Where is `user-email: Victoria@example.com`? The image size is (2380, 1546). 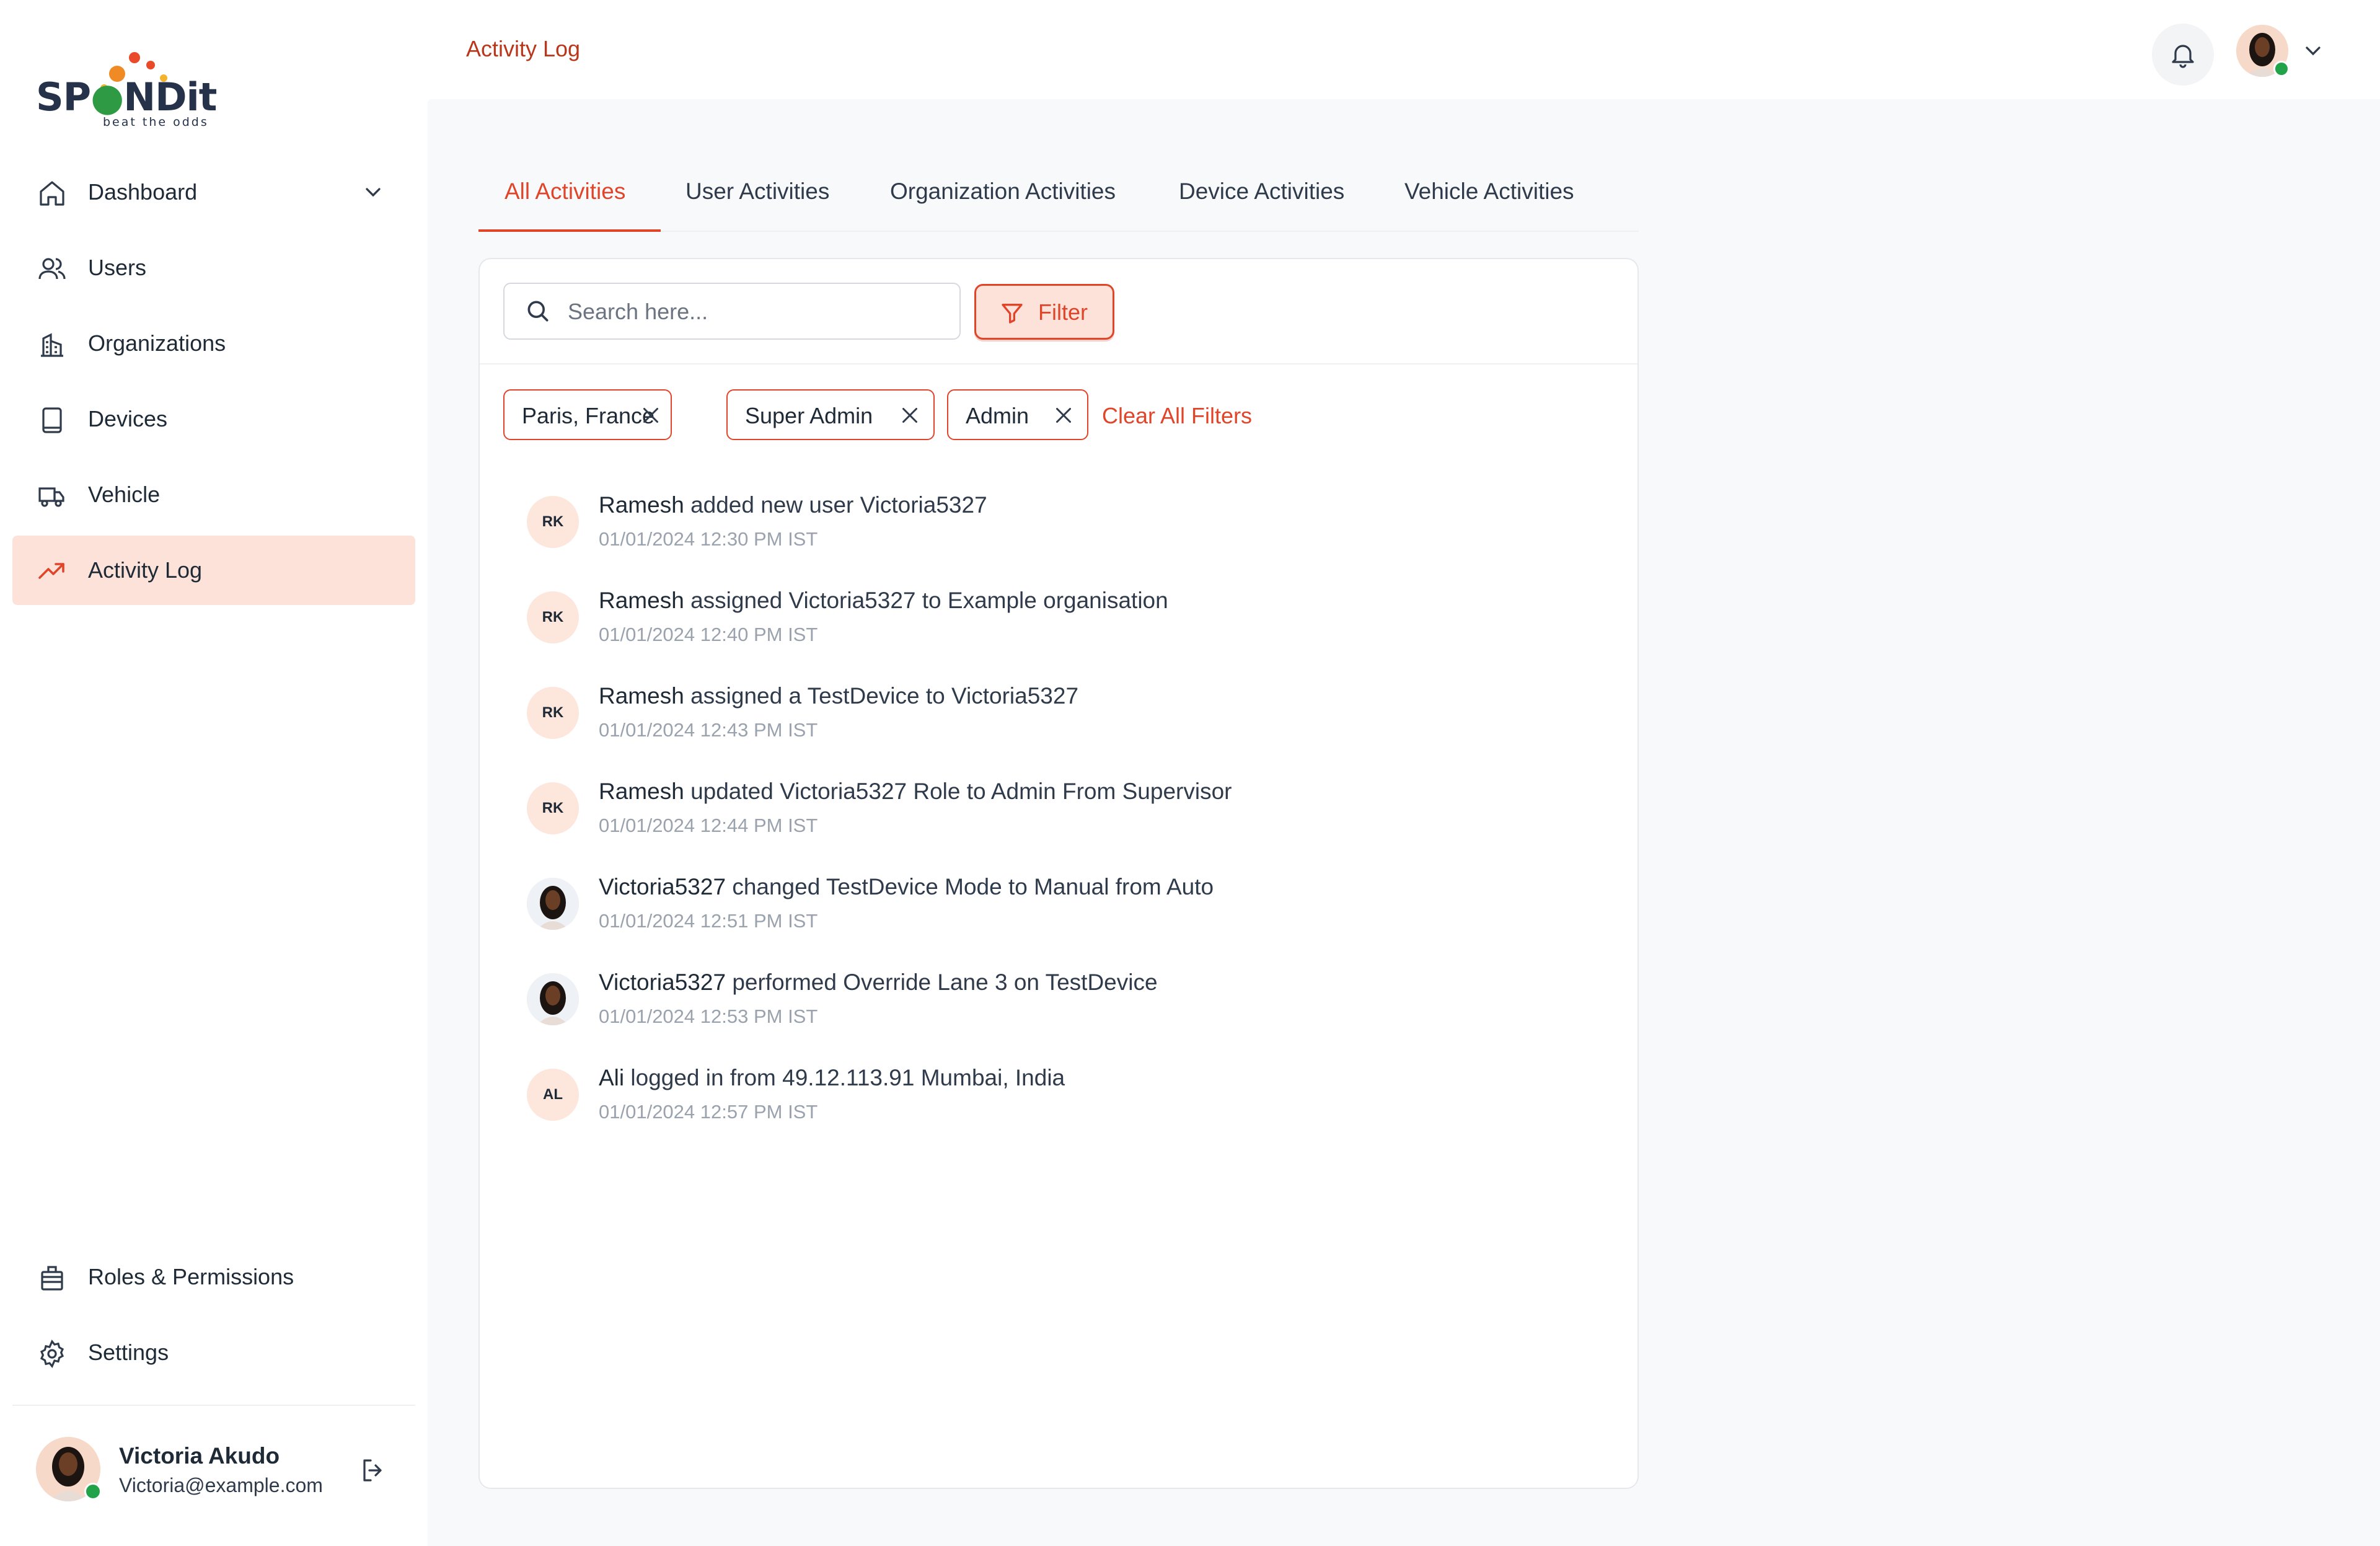 user-email: Victoria@example.com is located at coordinates (221, 1485).